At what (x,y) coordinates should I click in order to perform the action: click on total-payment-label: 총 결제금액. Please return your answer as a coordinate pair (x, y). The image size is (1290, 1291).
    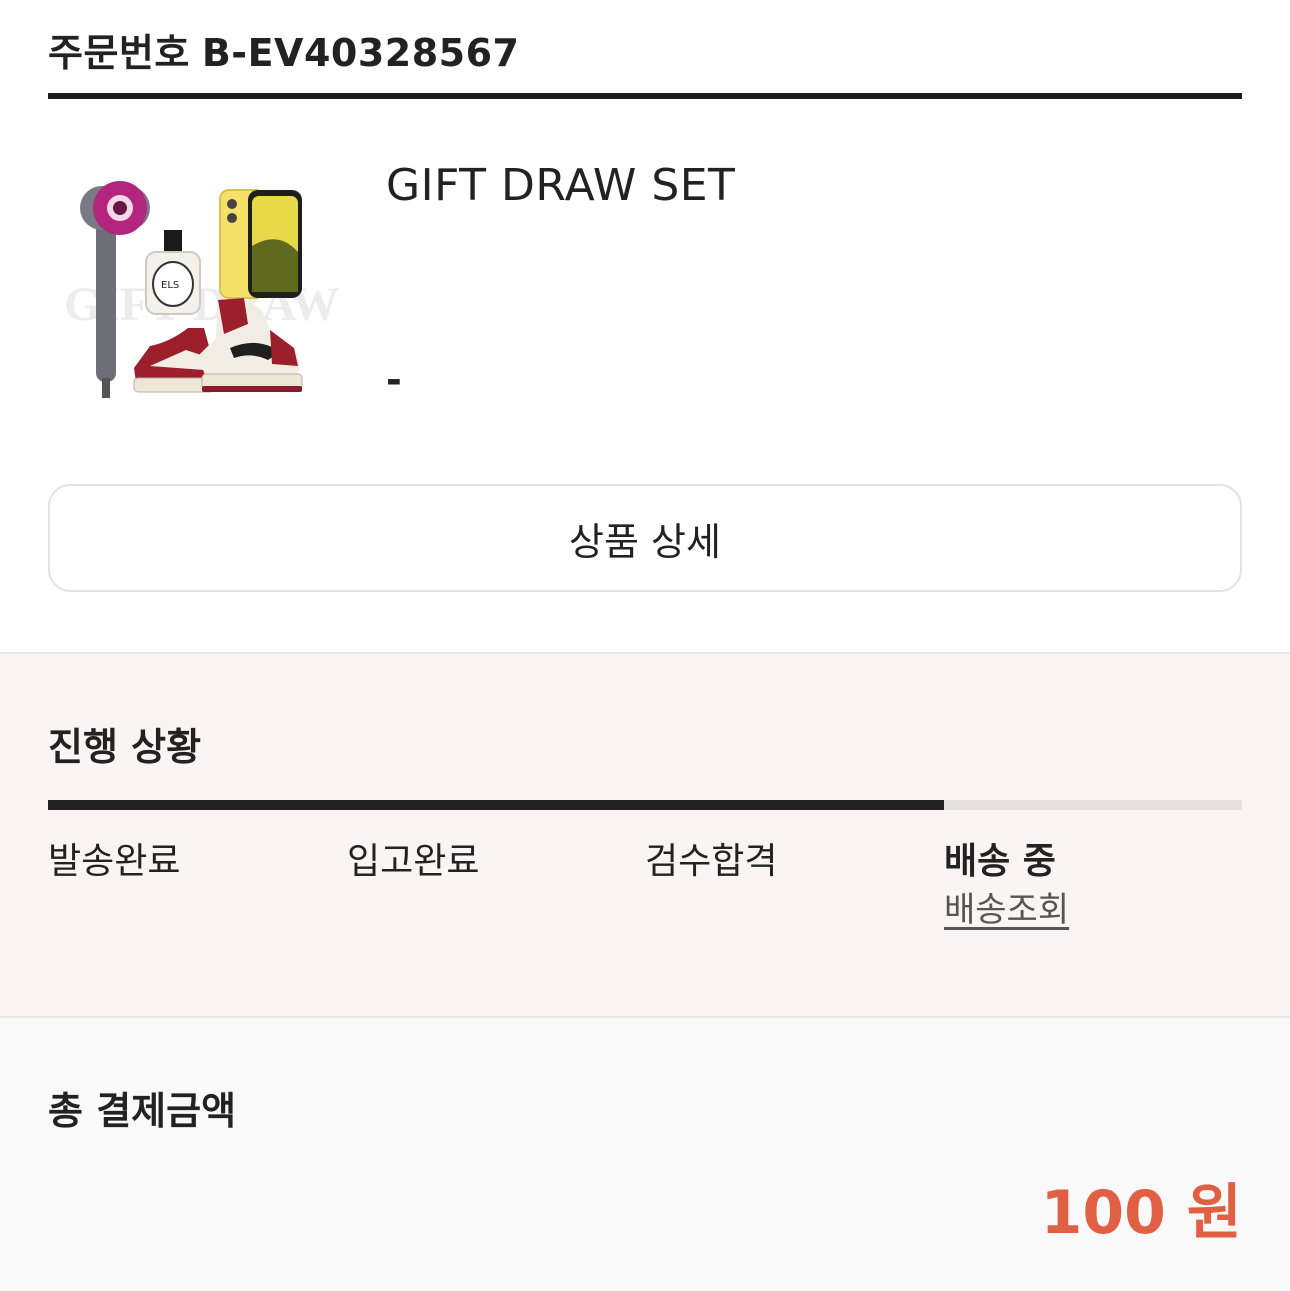
    Looking at the image, I should click on (142, 1111).